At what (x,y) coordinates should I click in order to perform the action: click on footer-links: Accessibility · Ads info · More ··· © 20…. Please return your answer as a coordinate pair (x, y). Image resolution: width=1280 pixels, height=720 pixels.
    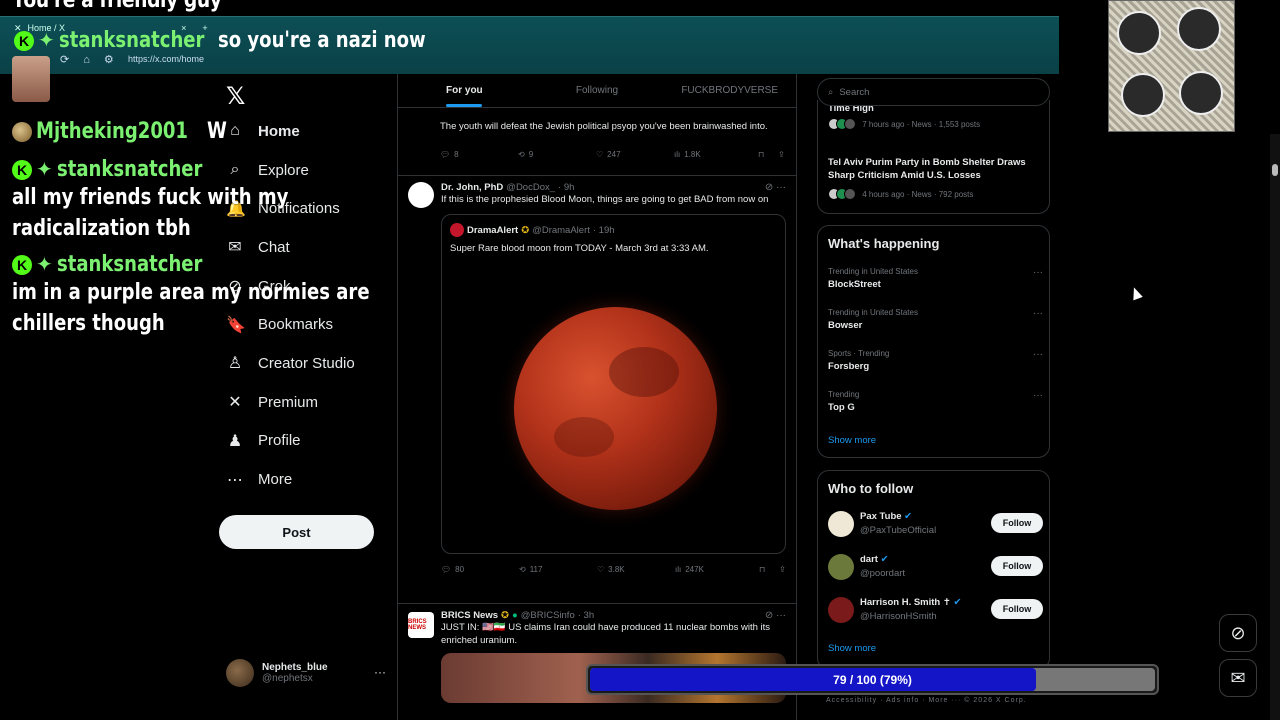
    Looking at the image, I should click on (926, 700).